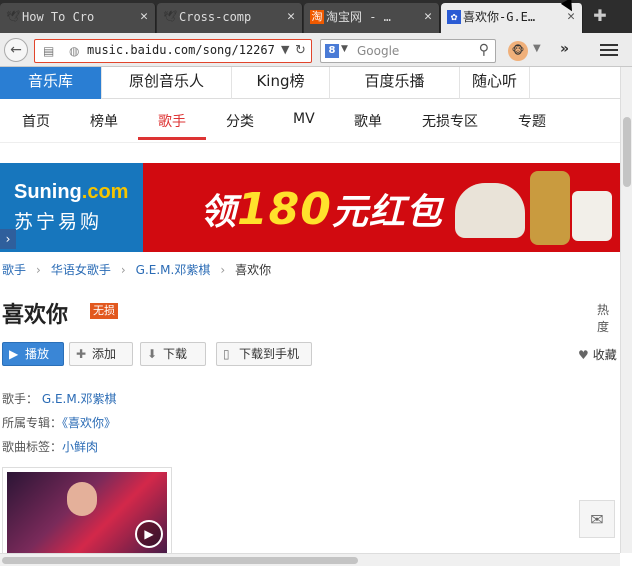  I want to click on add-button: ✚ 添加, so click(101, 354).